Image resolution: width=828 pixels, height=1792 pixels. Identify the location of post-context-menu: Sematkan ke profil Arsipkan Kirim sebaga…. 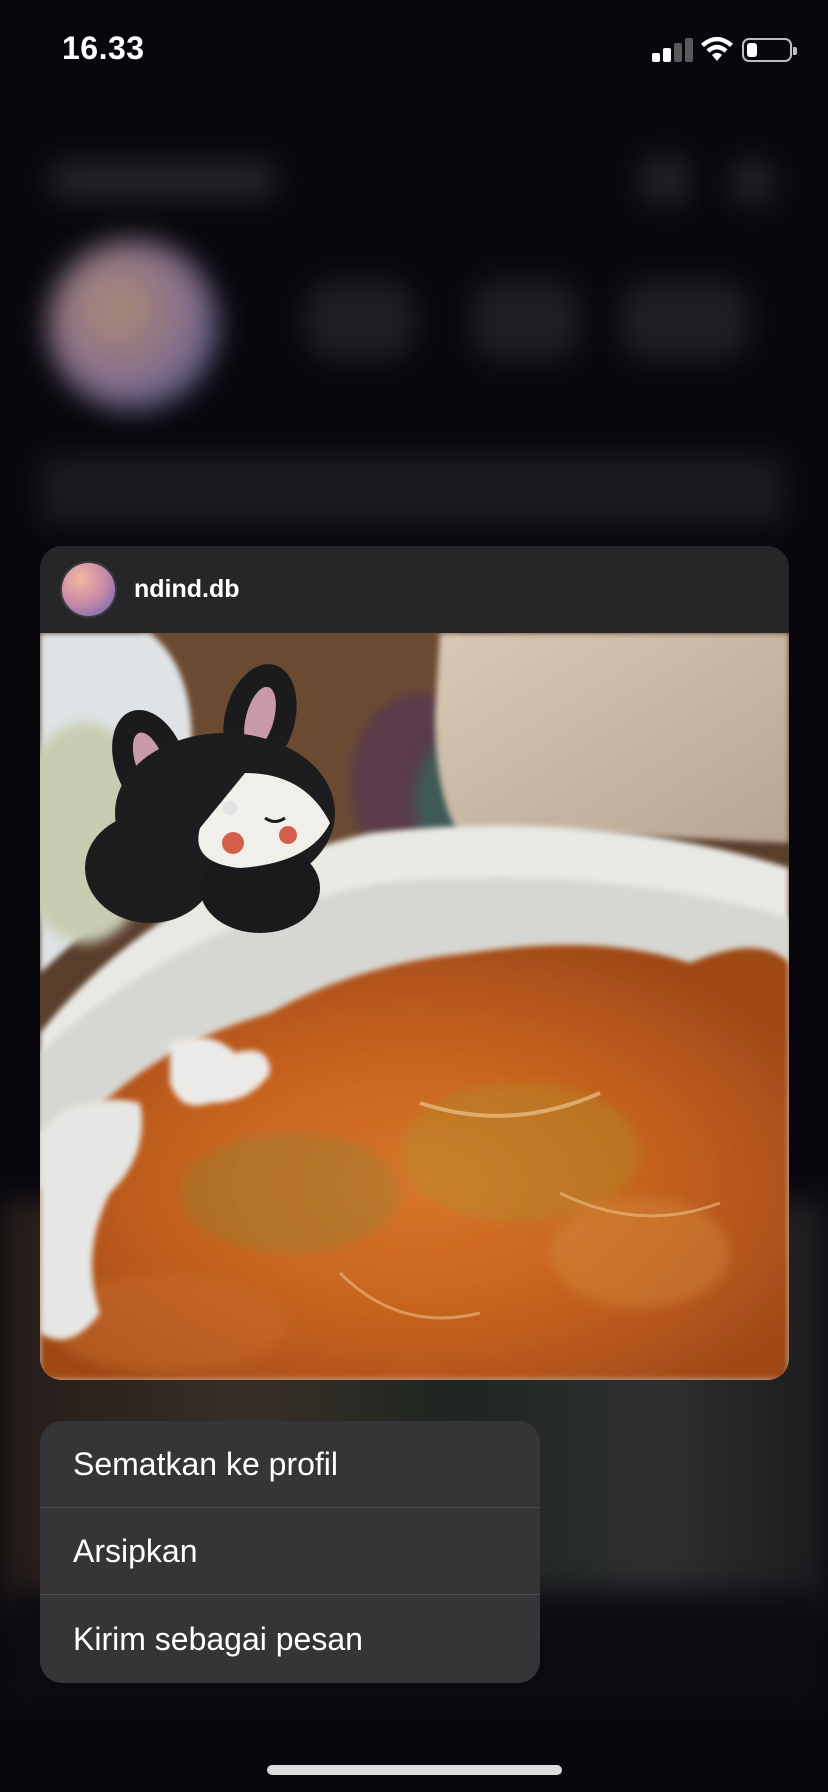
(290, 1552).